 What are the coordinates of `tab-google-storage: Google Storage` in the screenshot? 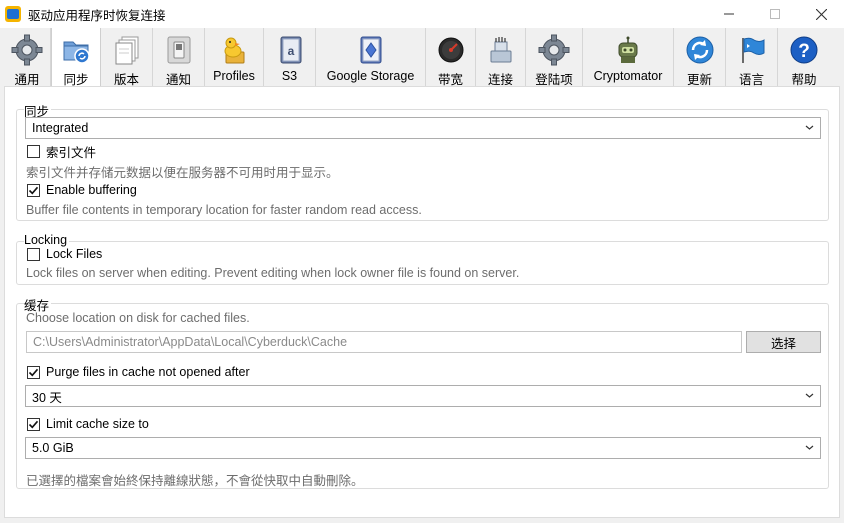 It's located at (371, 57).